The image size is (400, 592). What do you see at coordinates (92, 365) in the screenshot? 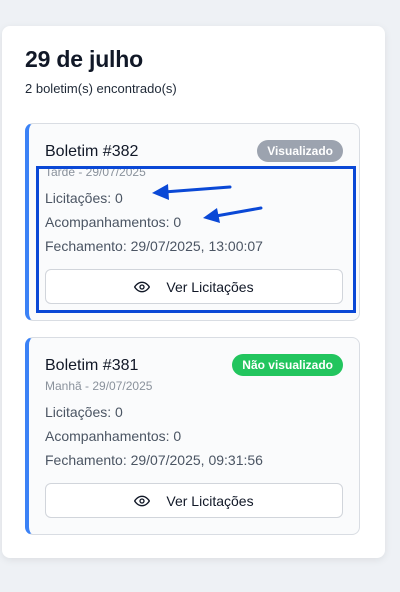
I see `bulletin-title: Boletim #381` at bounding box center [92, 365].